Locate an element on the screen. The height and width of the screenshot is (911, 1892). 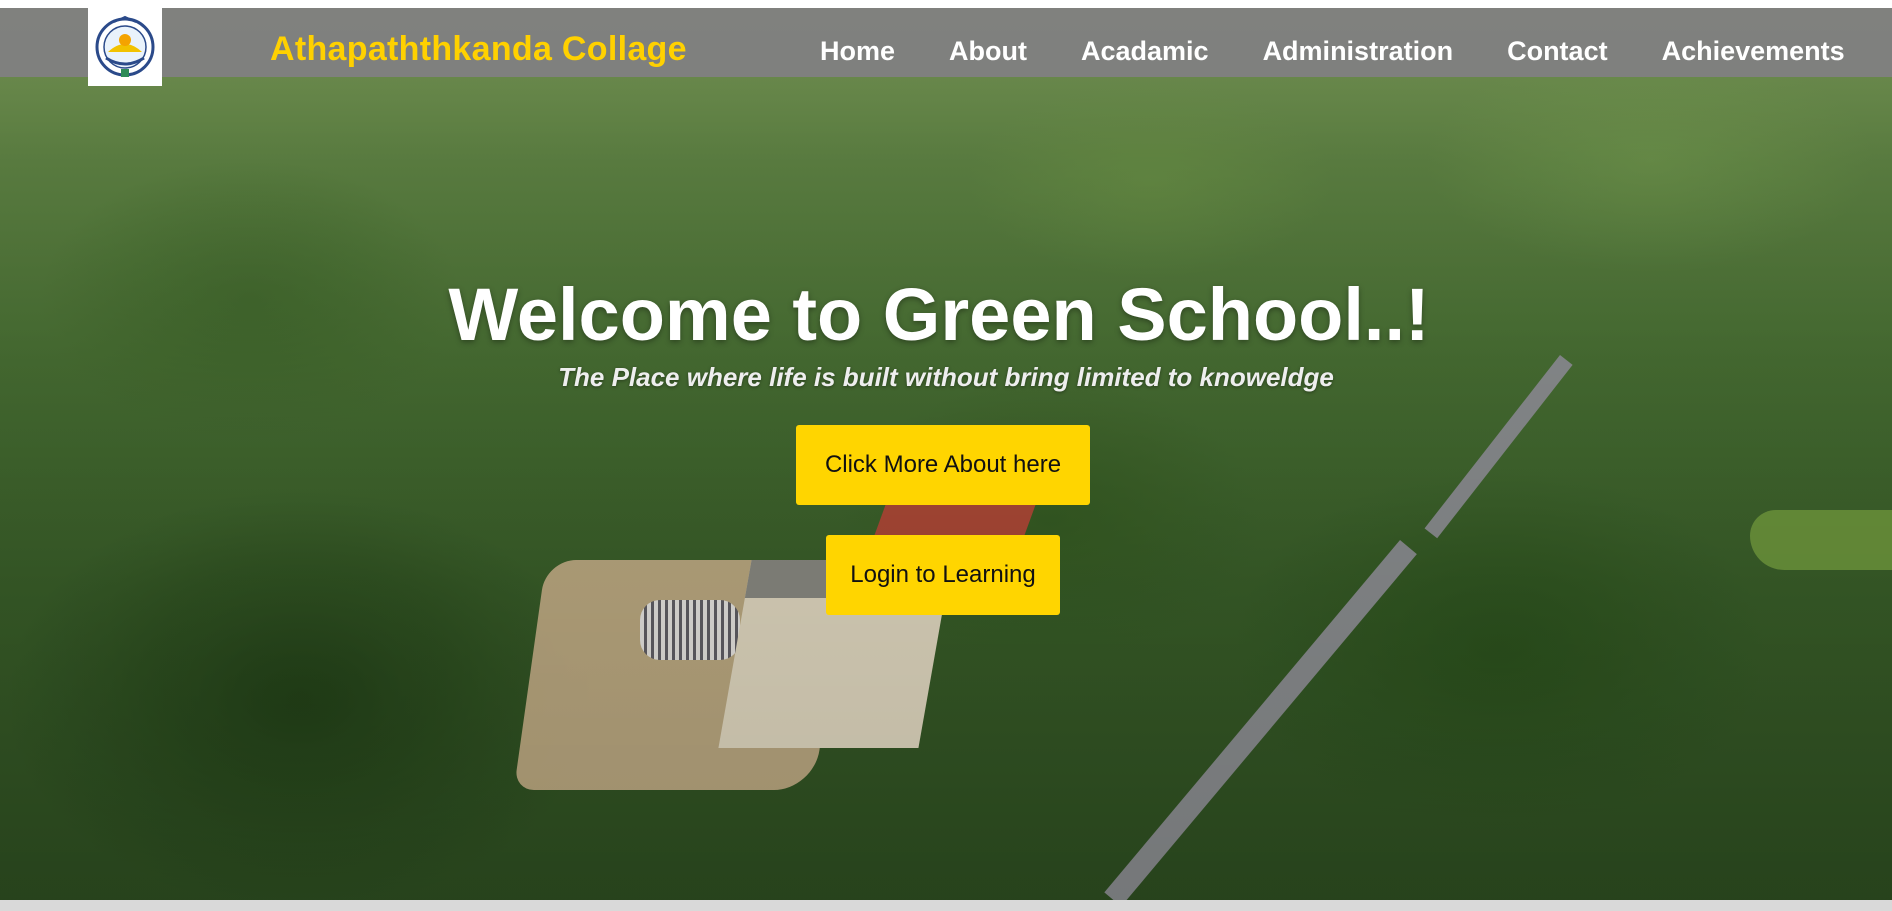
login-button: Login to Learning is located at coordinates (943, 575).